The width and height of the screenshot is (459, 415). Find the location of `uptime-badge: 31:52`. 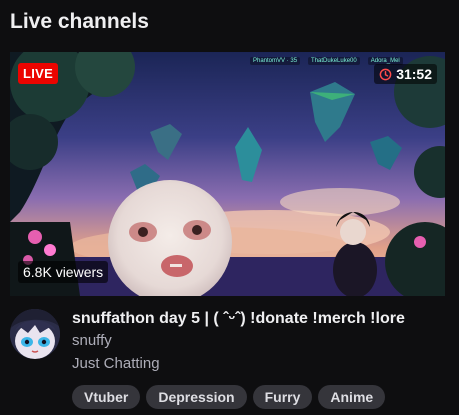

uptime-badge: 31:52 is located at coordinates (405, 74).